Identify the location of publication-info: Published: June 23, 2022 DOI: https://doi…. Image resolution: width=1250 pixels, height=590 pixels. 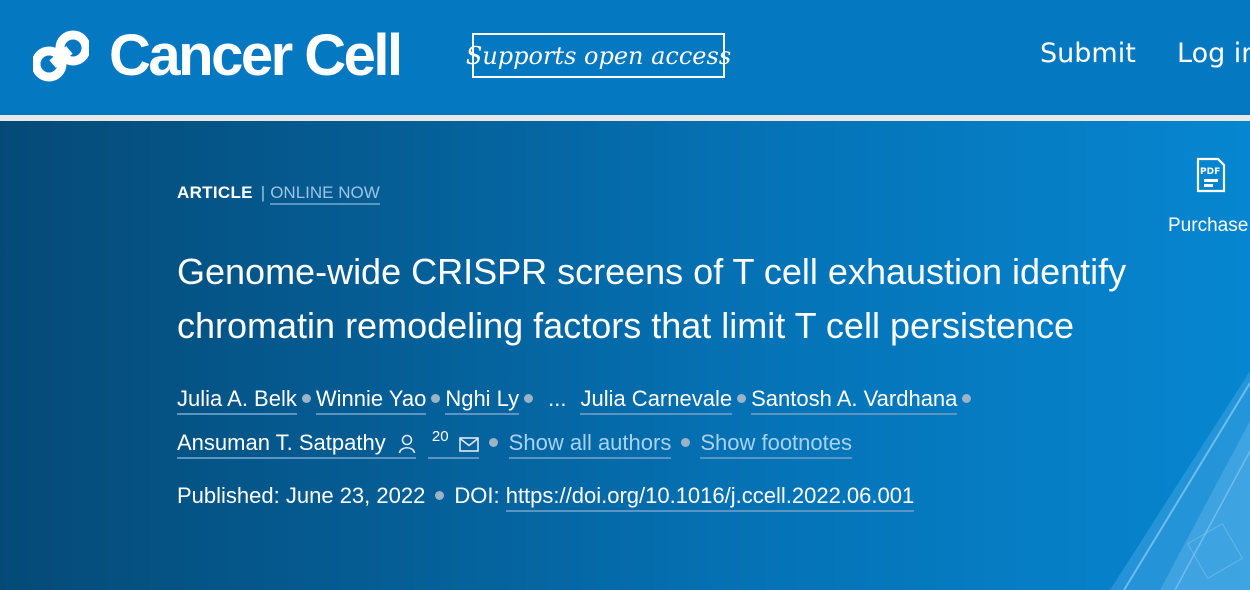
(546, 497).